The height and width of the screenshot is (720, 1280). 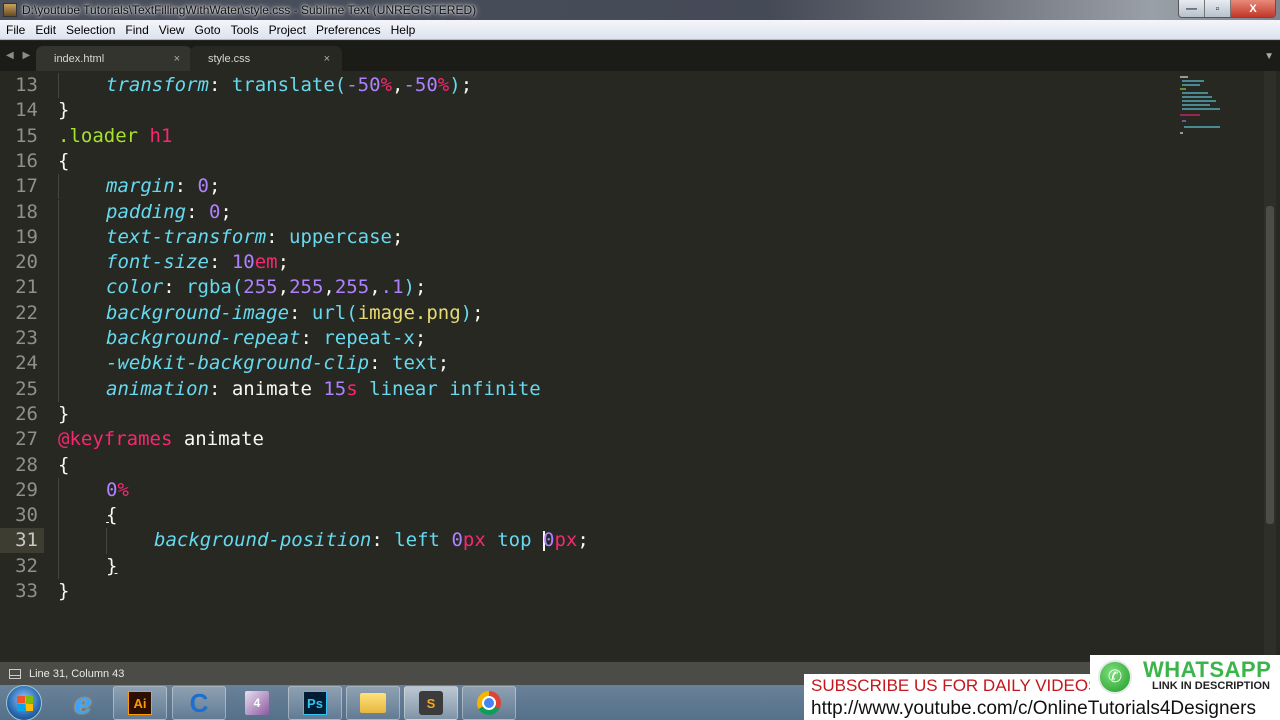 What do you see at coordinates (26, 565) in the screenshot?
I see `line-number: 32` at bounding box center [26, 565].